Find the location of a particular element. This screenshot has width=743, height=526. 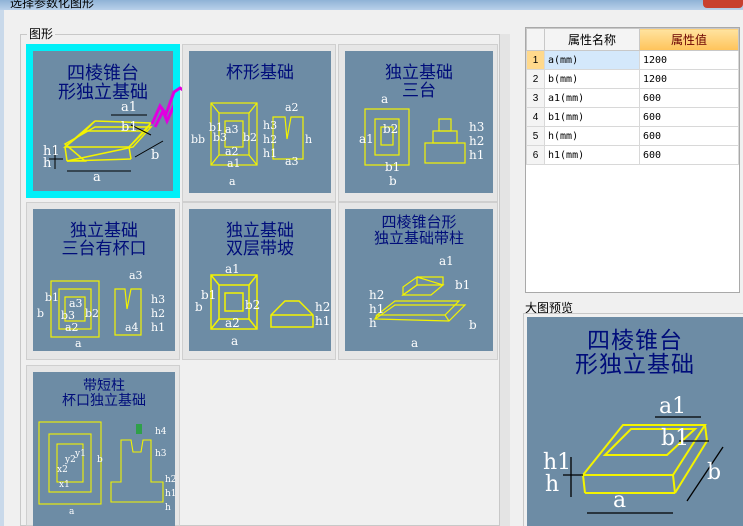

dim-x2: x2 is located at coordinates (62, 470).